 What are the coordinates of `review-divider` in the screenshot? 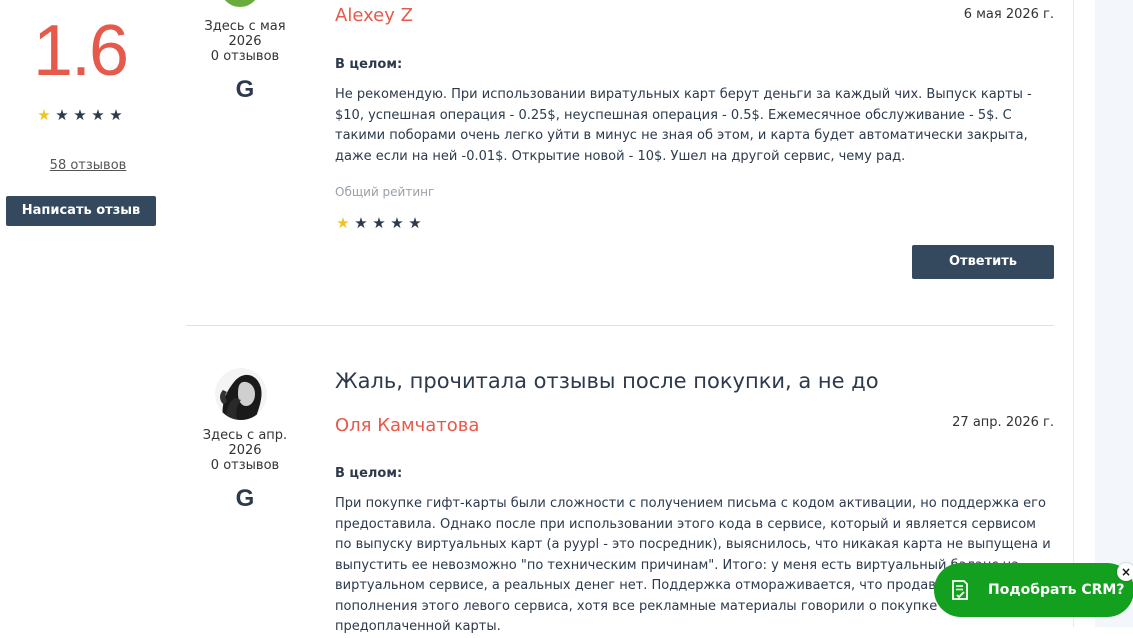 It's located at (620, 325).